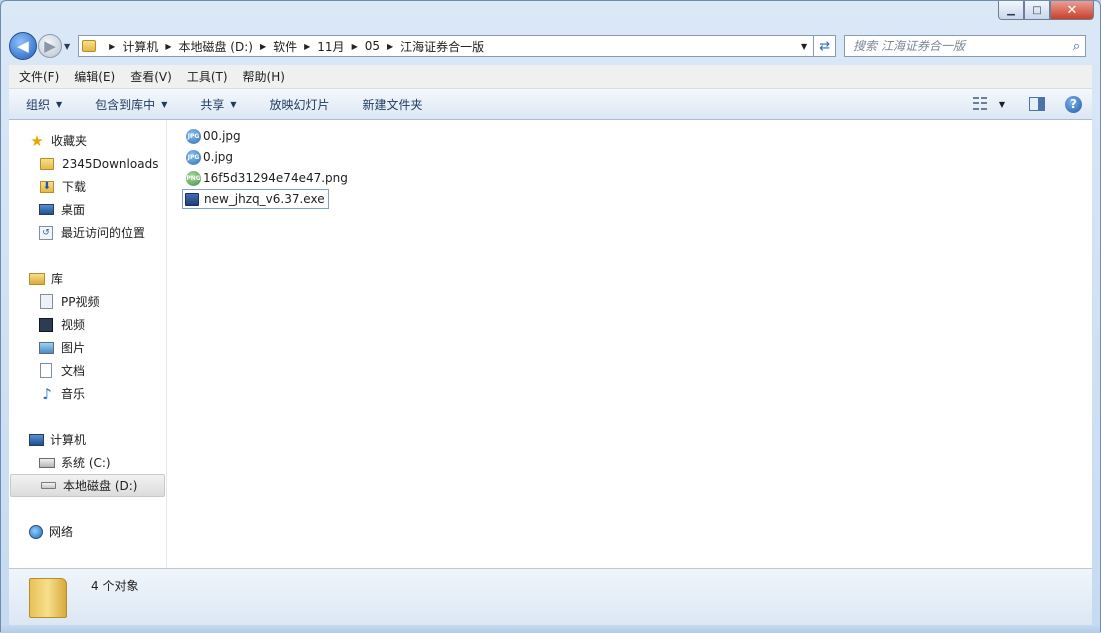 This screenshot has width=1101, height=633. What do you see at coordinates (115, 586) in the screenshot?
I see `item-count: 4 个对象` at bounding box center [115, 586].